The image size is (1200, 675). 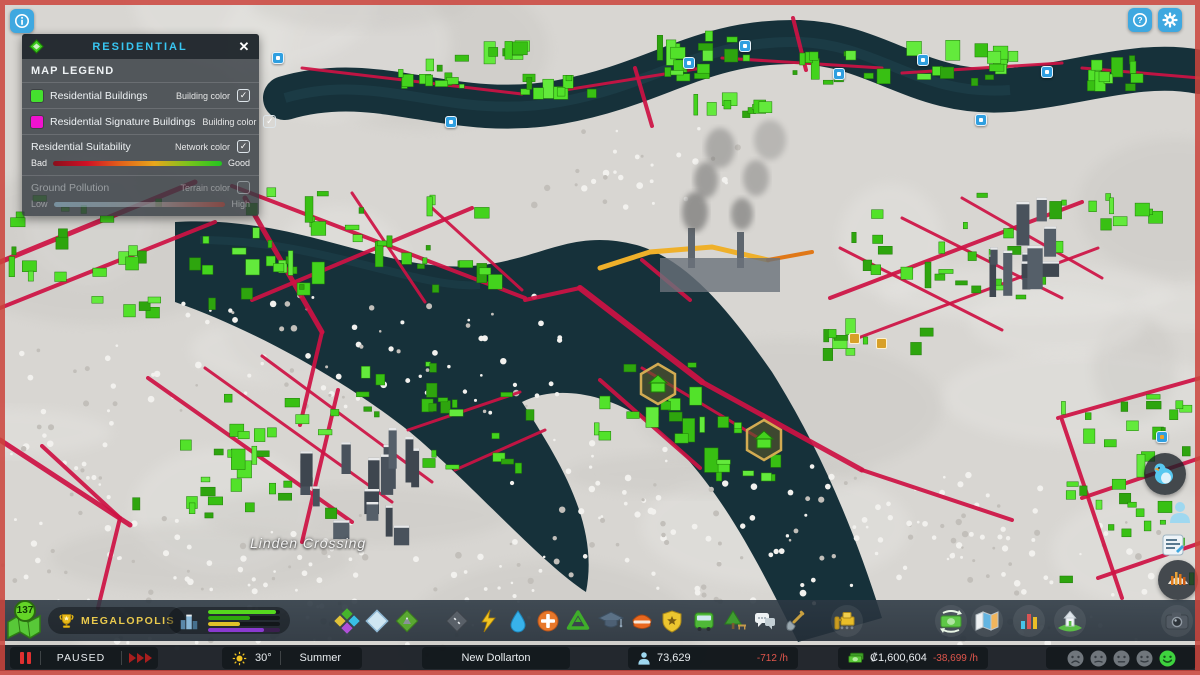 What do you see at coordinates (25, 610) in the screenshot?
I see `city-level-value: 137` at bounding box center [25, 610].